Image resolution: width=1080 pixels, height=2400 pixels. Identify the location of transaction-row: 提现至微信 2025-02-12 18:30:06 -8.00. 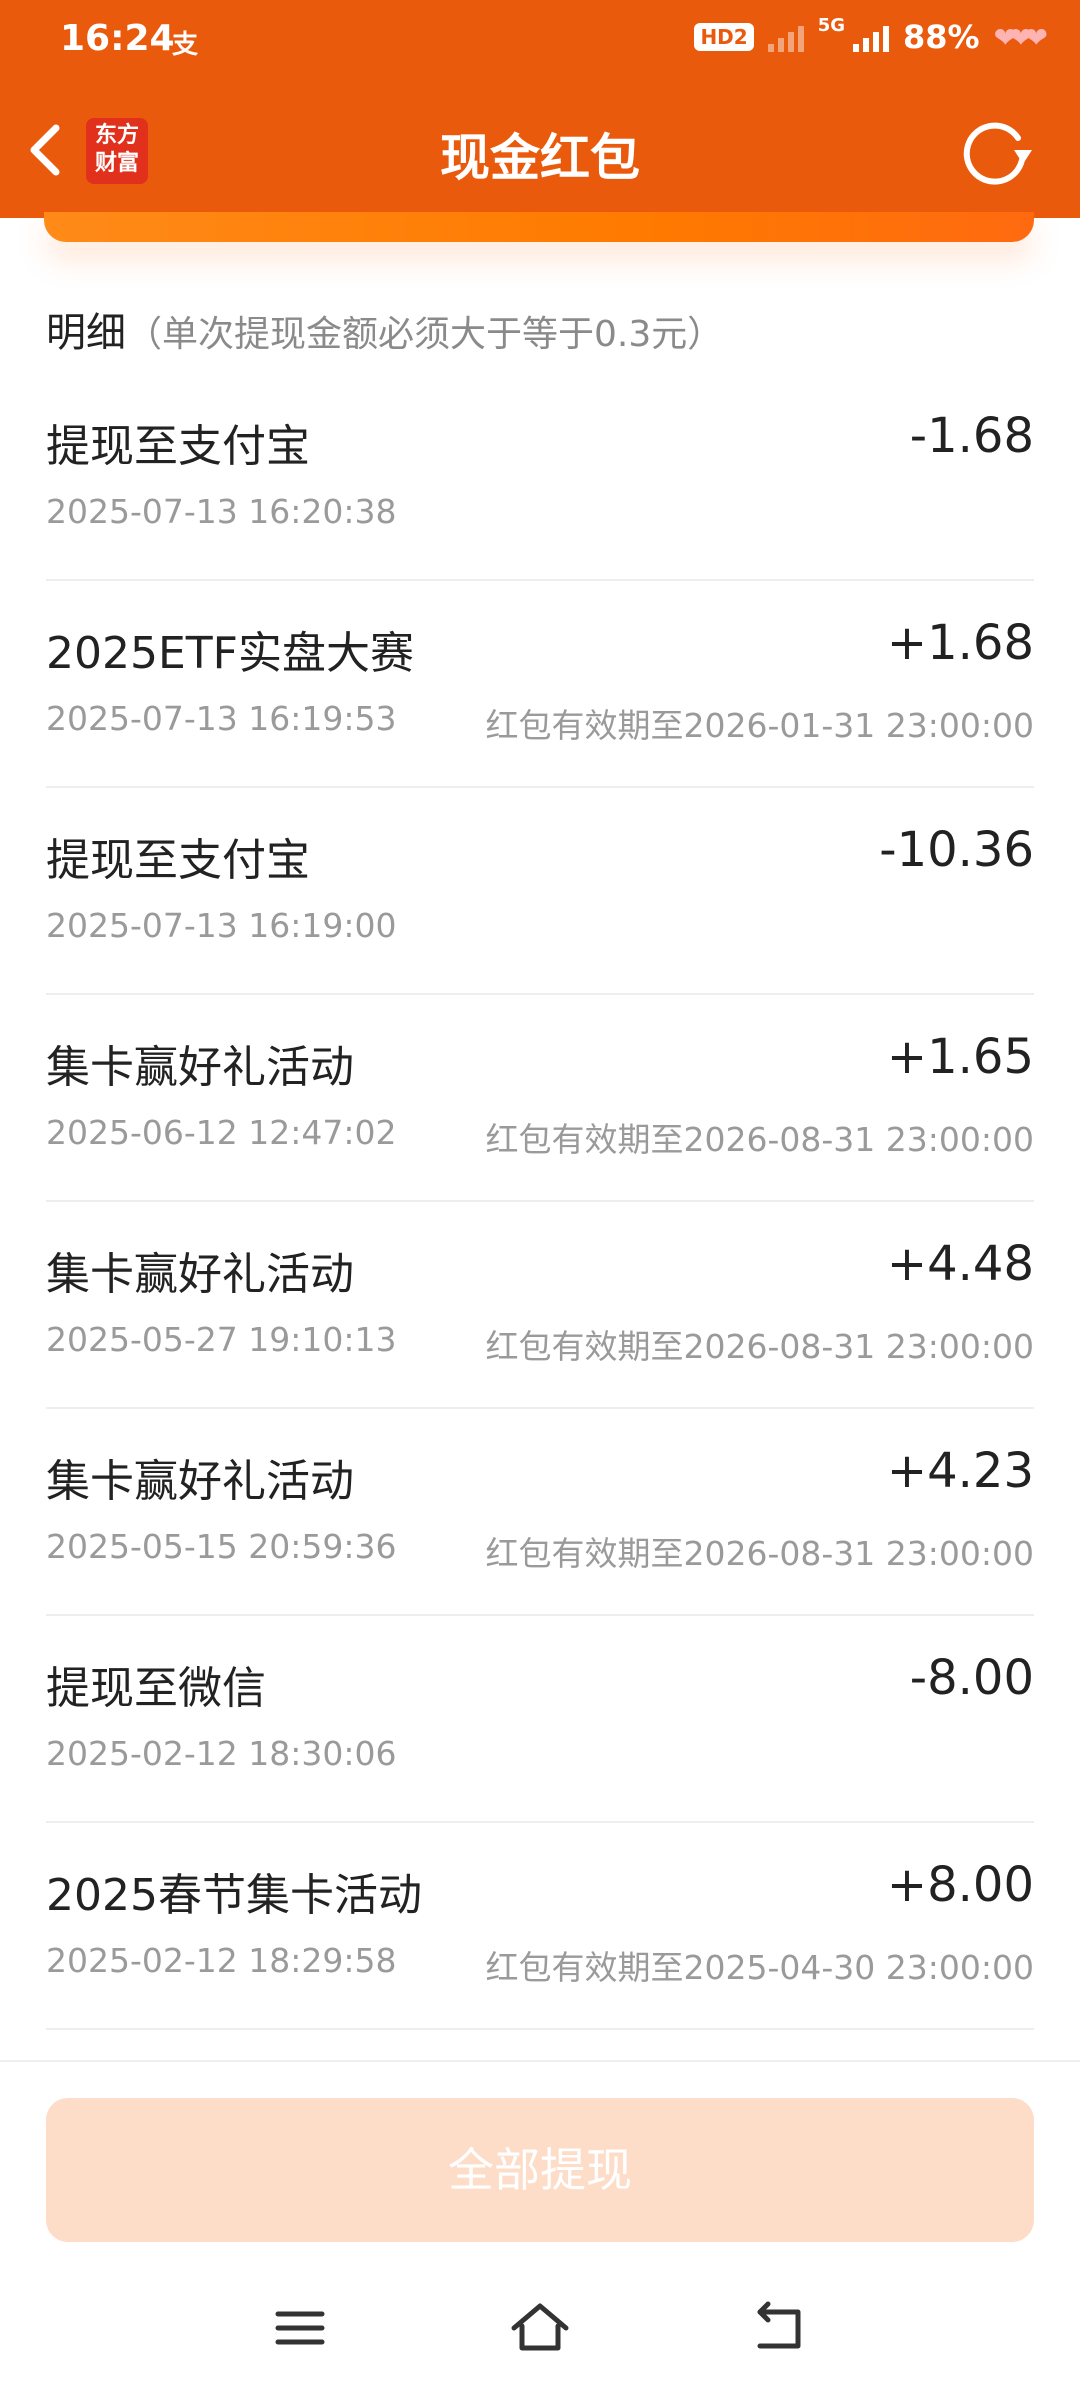
(540, 1719).